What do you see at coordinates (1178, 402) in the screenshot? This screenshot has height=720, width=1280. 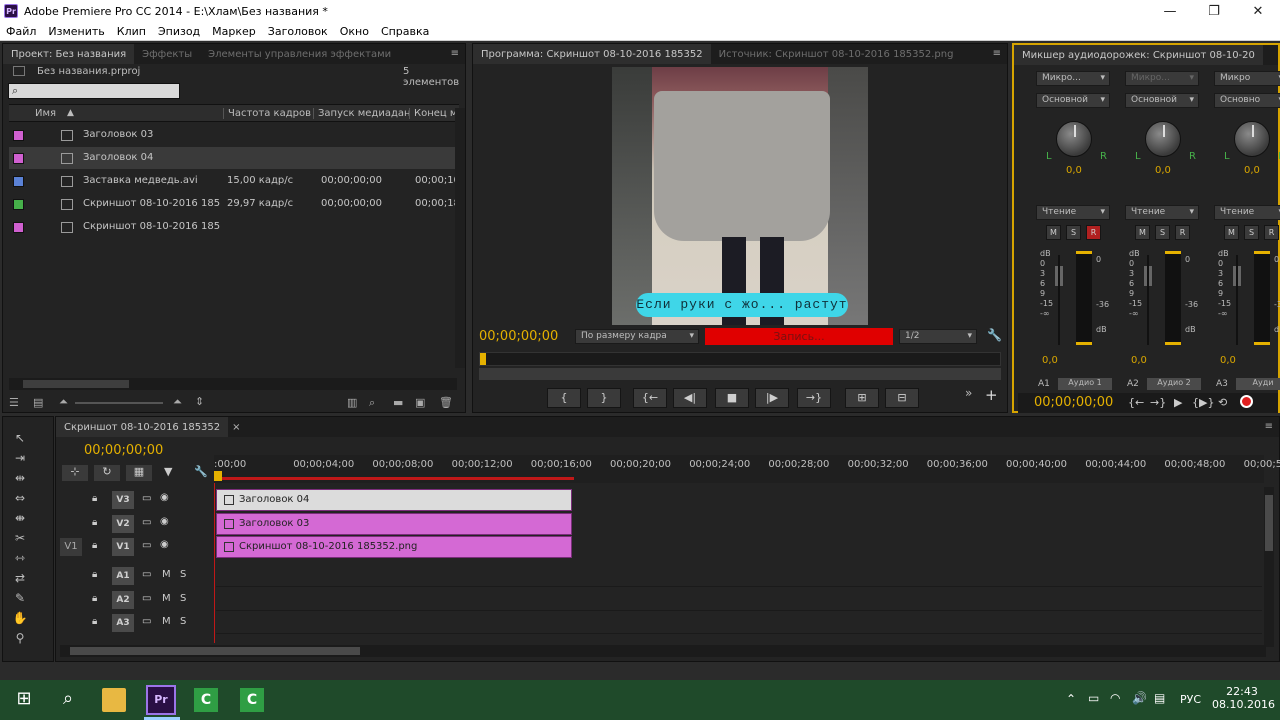 I see `play-icon: ▶` at bounding box center [1178, 402].